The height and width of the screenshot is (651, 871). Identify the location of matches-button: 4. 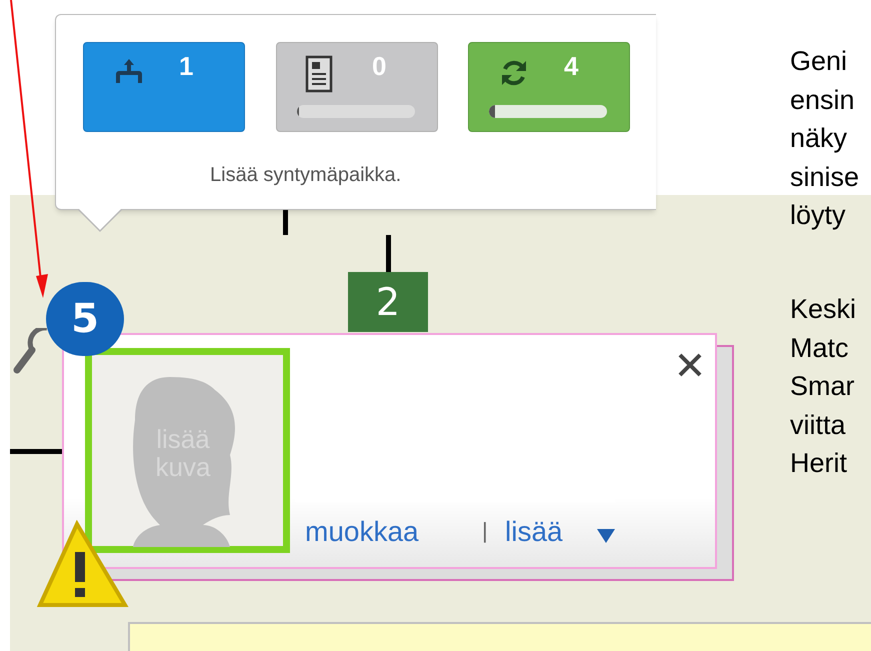
(549, 87).